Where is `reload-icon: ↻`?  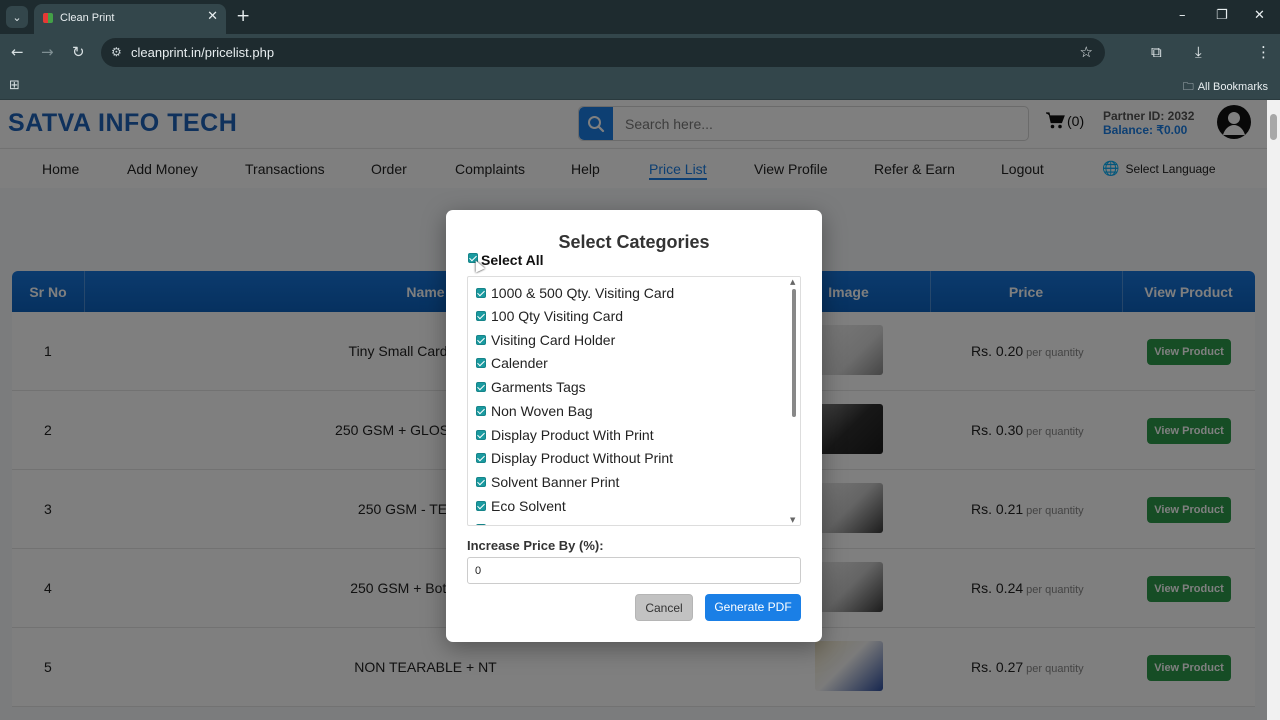
reload-icon: ↻ is located at coordinates (78, 52).